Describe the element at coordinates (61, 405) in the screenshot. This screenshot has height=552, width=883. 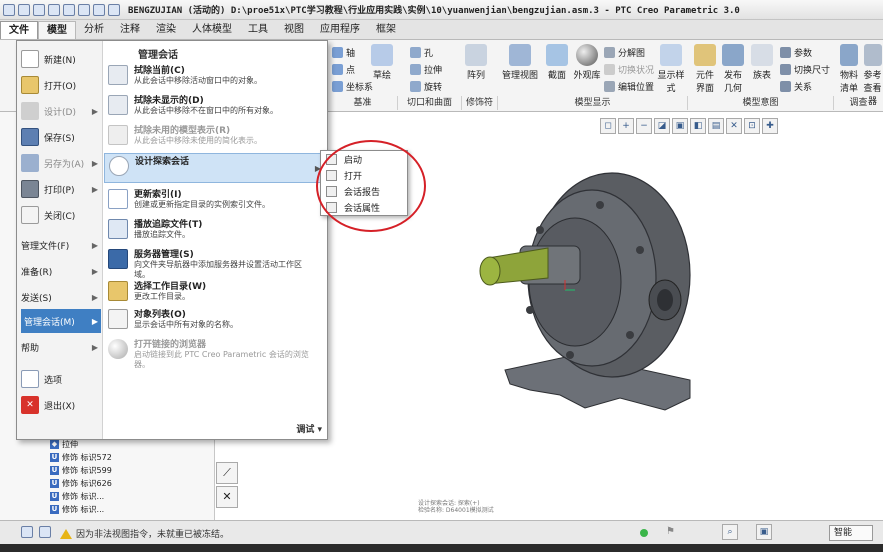
I see `file-exit-item: ✕ 退出(X)` at that location.